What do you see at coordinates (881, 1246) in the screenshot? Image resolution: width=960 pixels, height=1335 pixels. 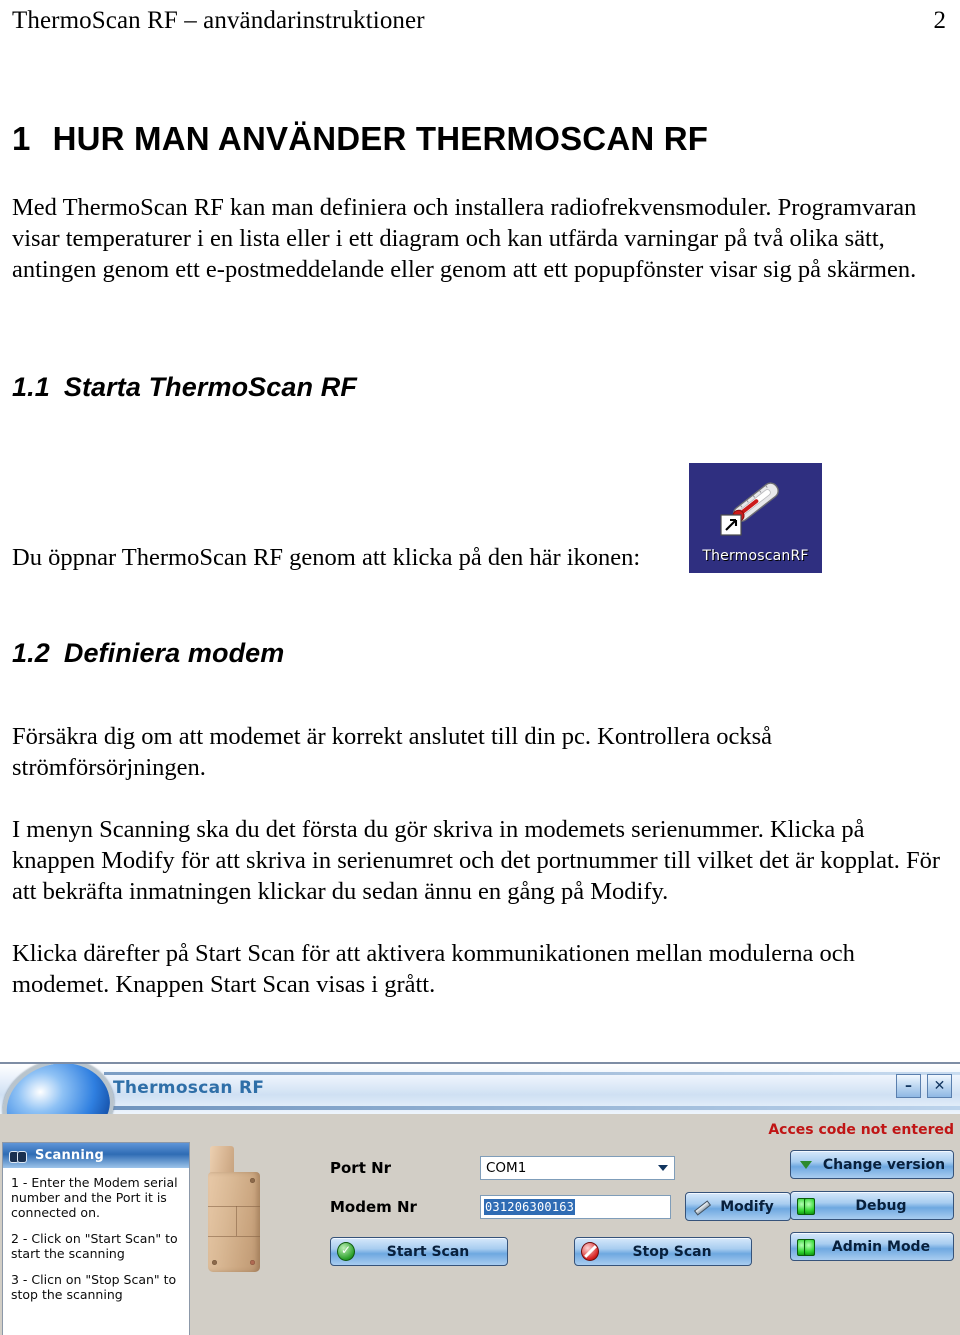 I see `admin-mode-label: Admin Mode` at bounding box center [881, 1246].